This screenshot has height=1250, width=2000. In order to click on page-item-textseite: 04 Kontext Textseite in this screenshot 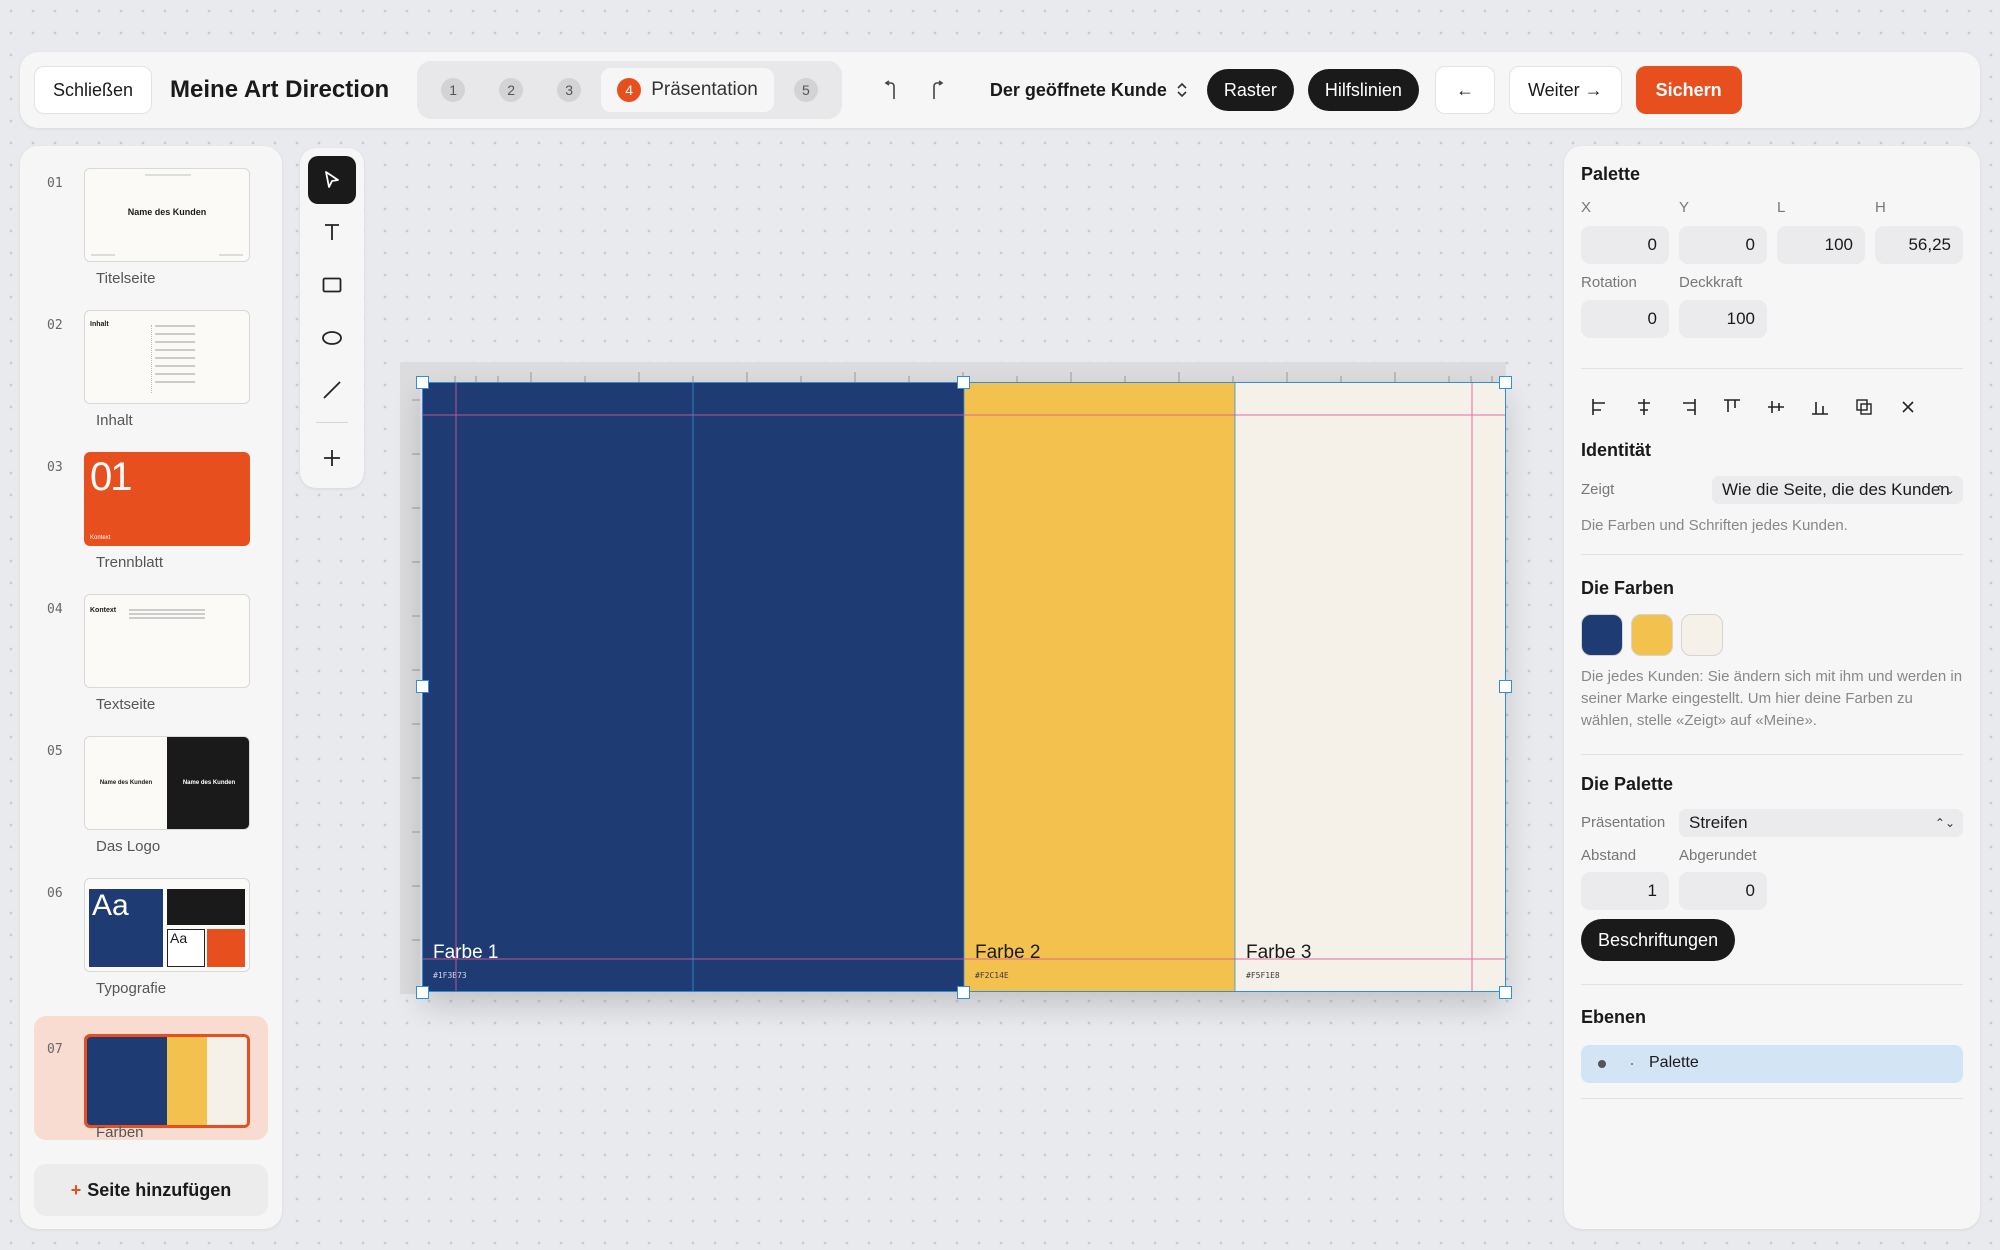, I will do `click(151, 644)`.